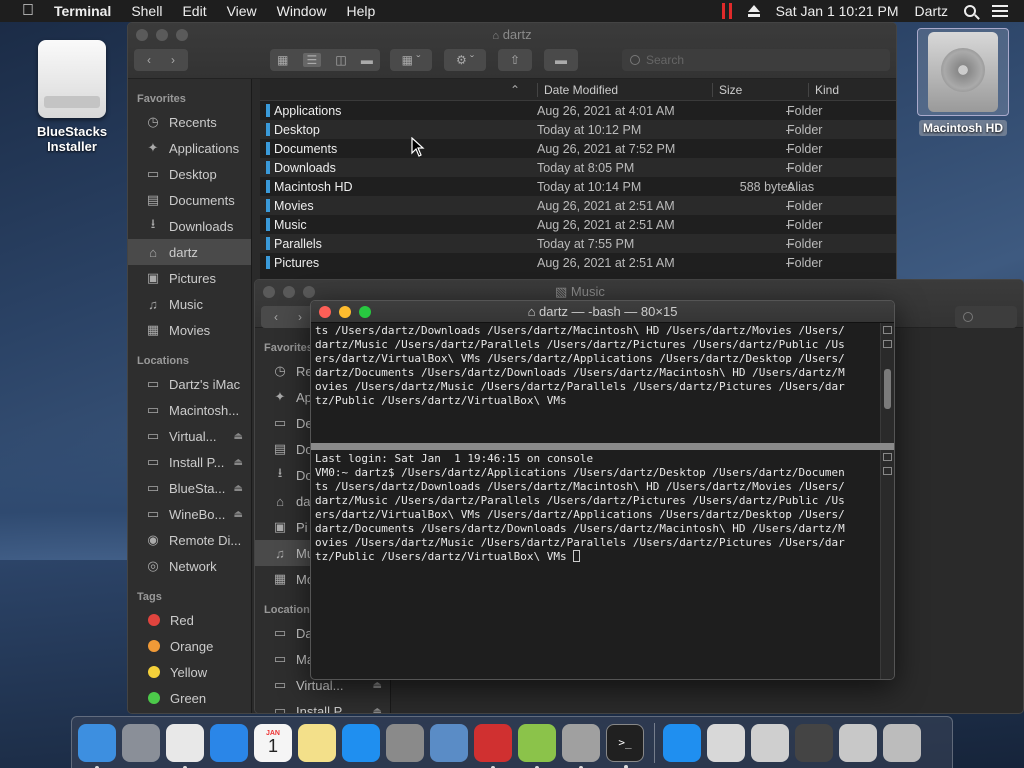 The image size is (1024, 768). What do you see at coordinates (189, 148) in the screenshot?
I see `sidebar-item-applications: ✦ Applications` at bounding box center [189, 148].